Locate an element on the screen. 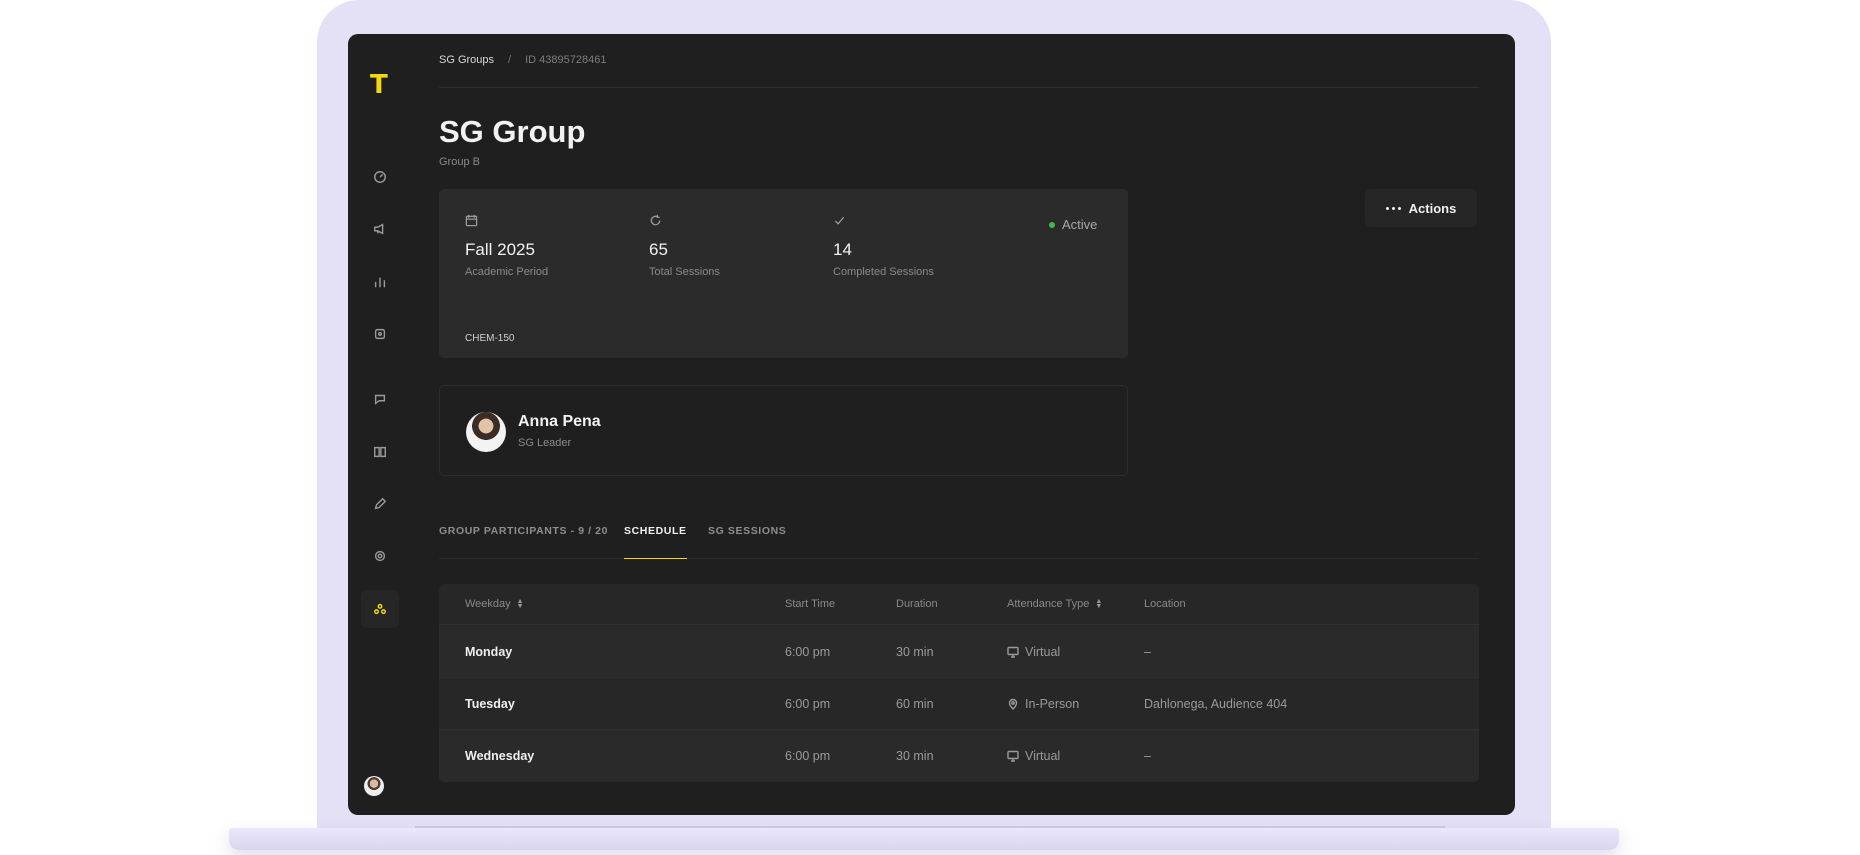 The image size is (1860, 855). breadcrumb: SG Groups / ID 43895728461 is located at coordinates (522, 60).